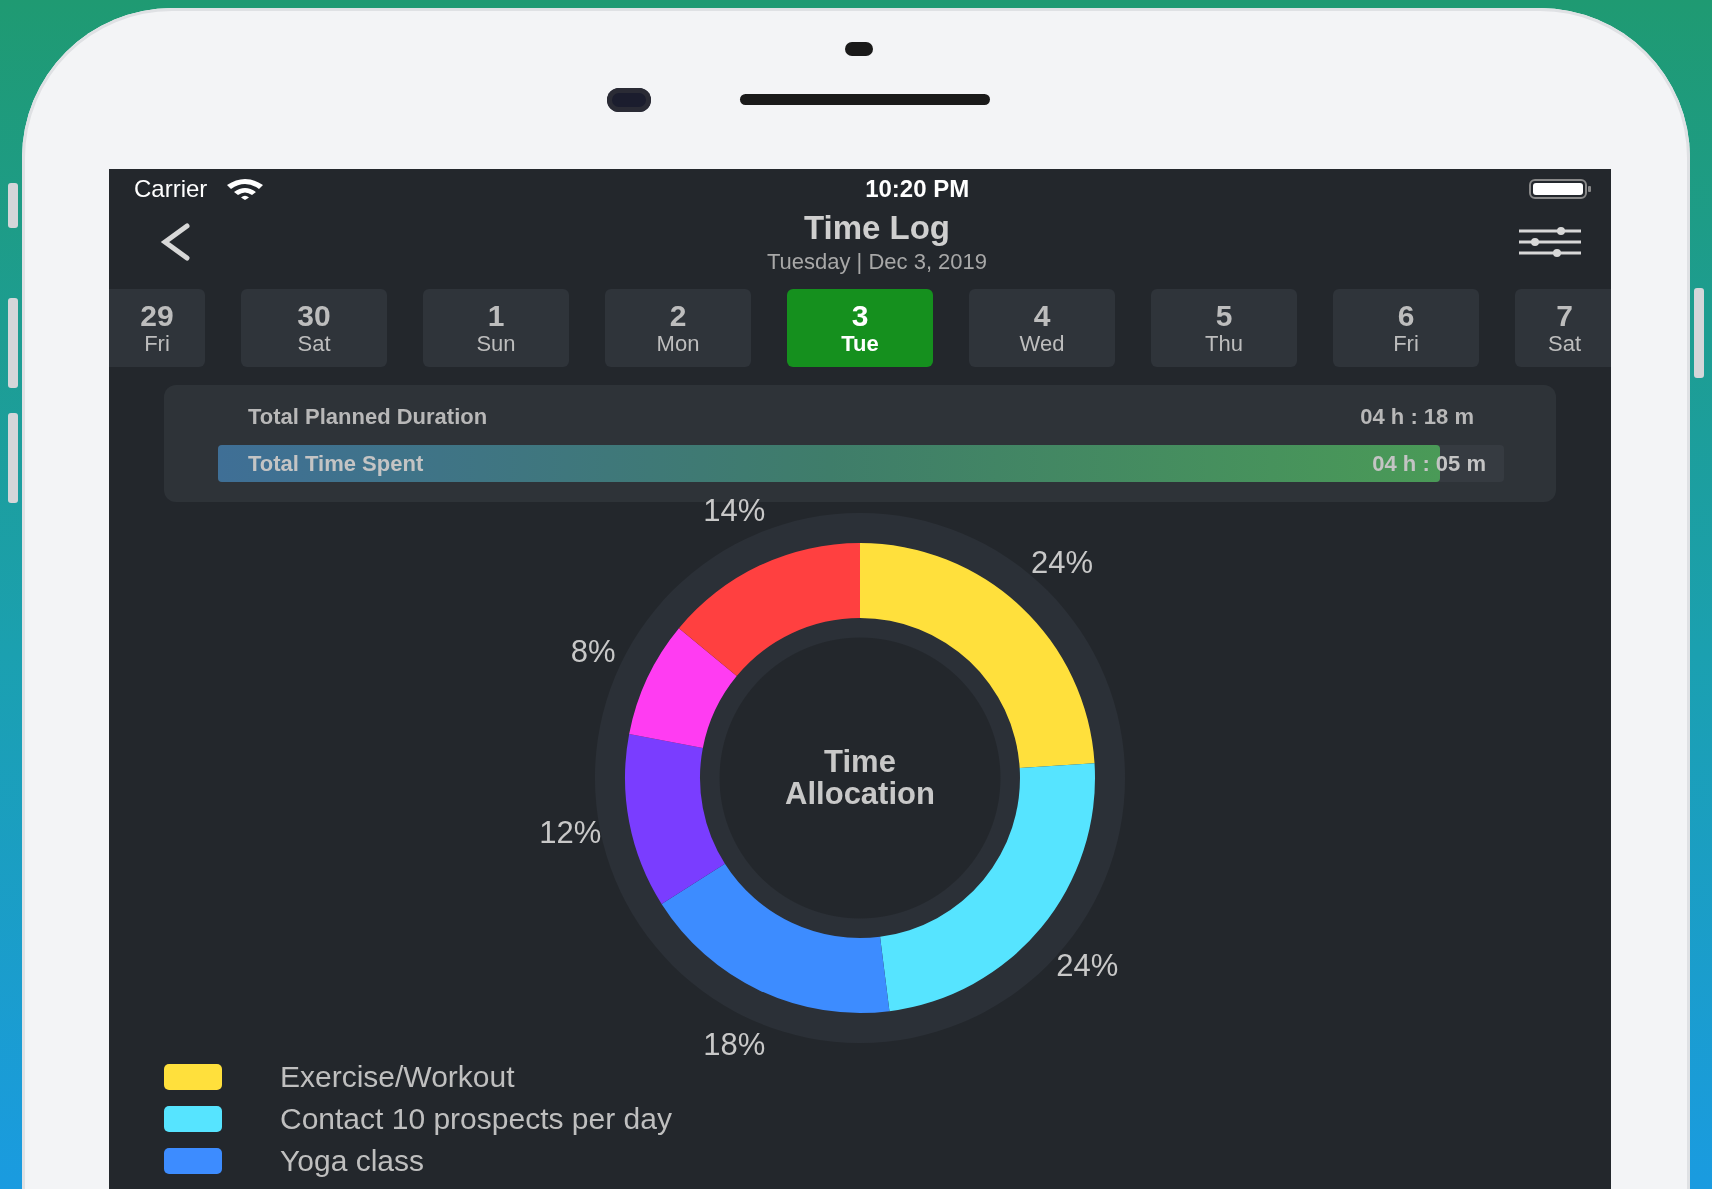 This screenshot has width=1712, height=1189. Describe the element at coordinates (593, 652) in the screenshot. I see `percent-label: 8%` at that location.